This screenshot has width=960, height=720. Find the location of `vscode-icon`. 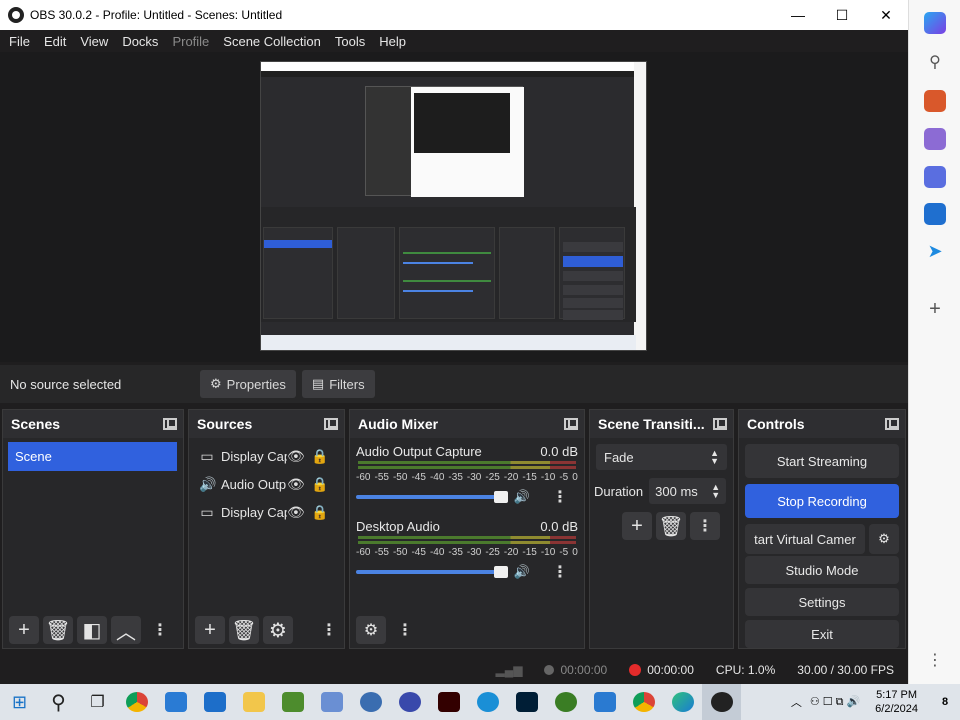

vscode-icon is located at coordinates (604, 702).